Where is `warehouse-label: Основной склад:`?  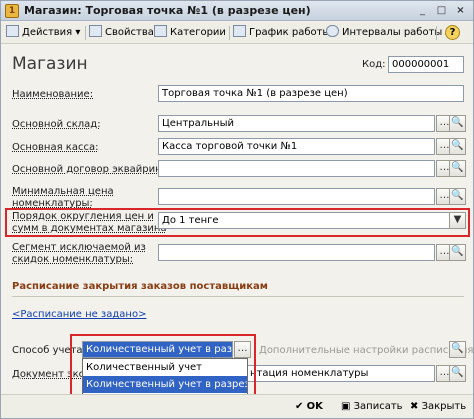 warehouse-label: Основной склад: is located at coordinates (56, 124).